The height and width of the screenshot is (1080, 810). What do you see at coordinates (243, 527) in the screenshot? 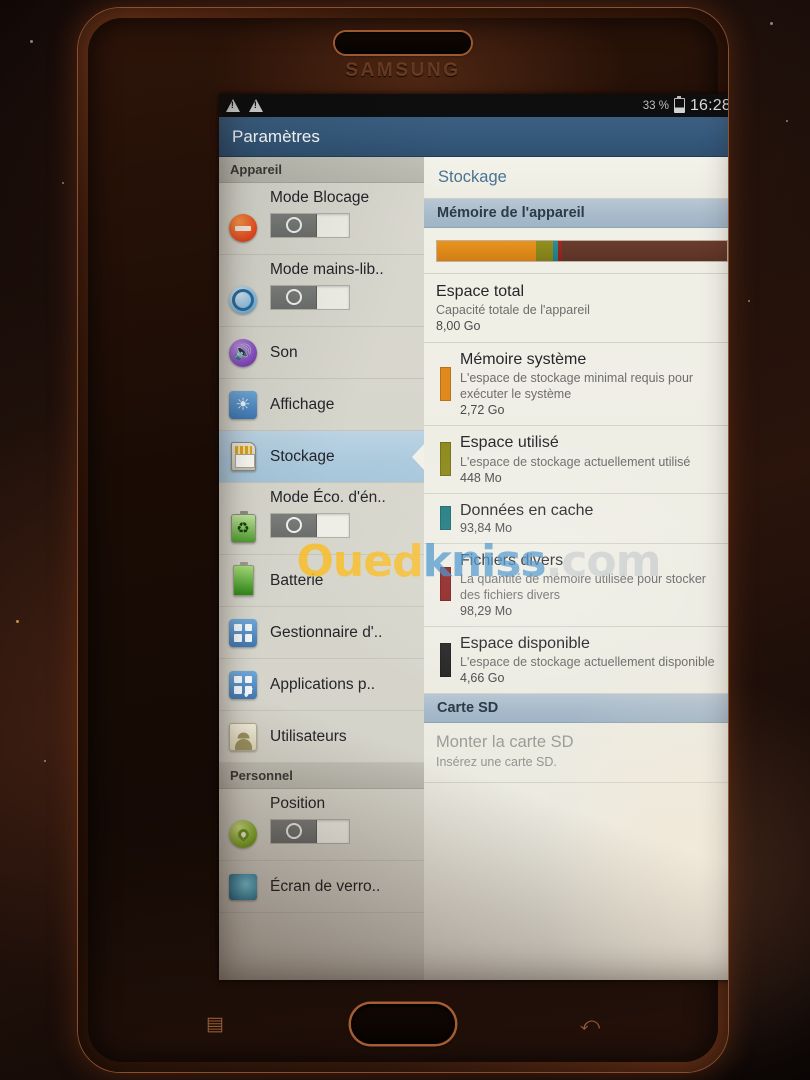
I see `power-saving-icon: ♻` at bounding box center [243, 527].